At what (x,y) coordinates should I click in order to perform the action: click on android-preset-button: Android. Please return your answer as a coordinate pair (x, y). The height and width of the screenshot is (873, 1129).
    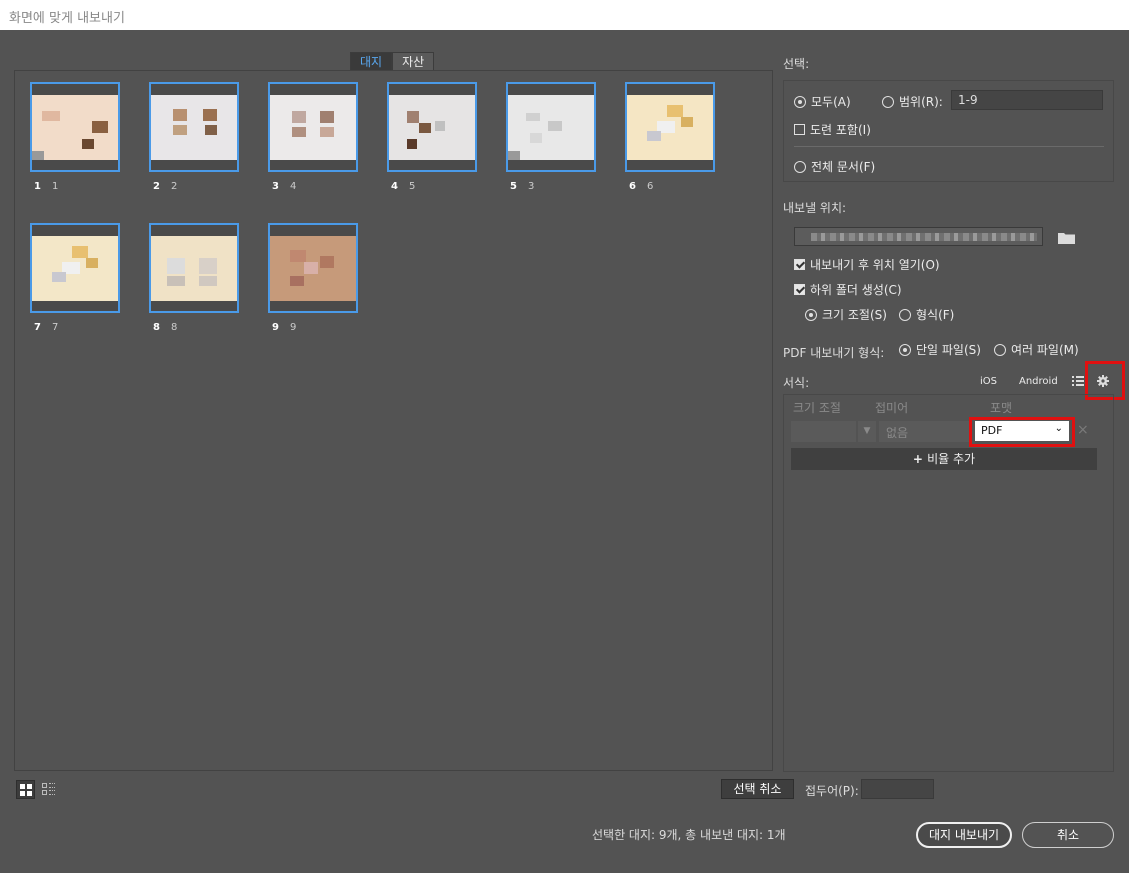
    Looking at the image, I should click on (1038, 381).